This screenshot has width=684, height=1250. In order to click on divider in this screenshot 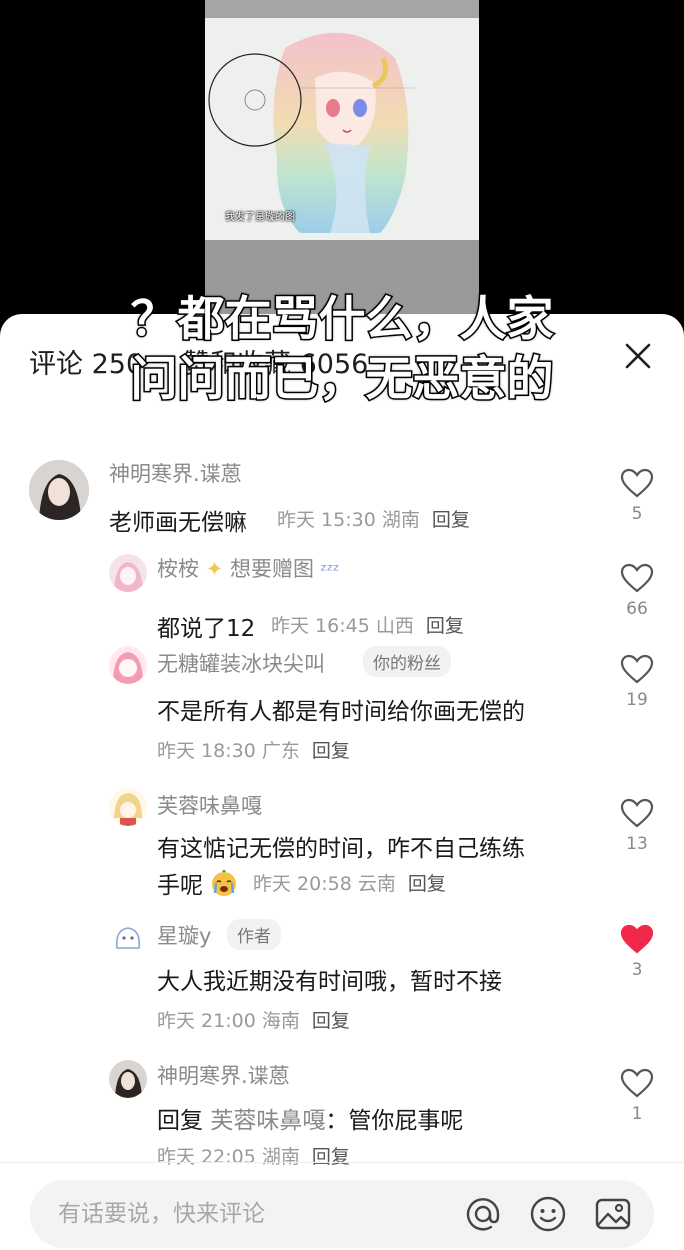, I will do `click(342, 1162)`.